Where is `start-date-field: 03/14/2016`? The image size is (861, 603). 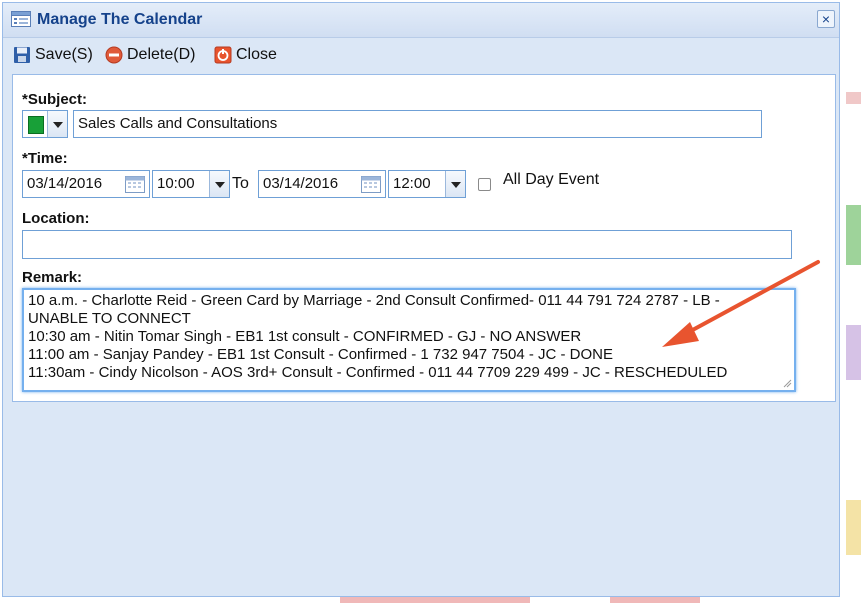 start-date-field: 03/14/2016 is located at coordinates (86, 184).